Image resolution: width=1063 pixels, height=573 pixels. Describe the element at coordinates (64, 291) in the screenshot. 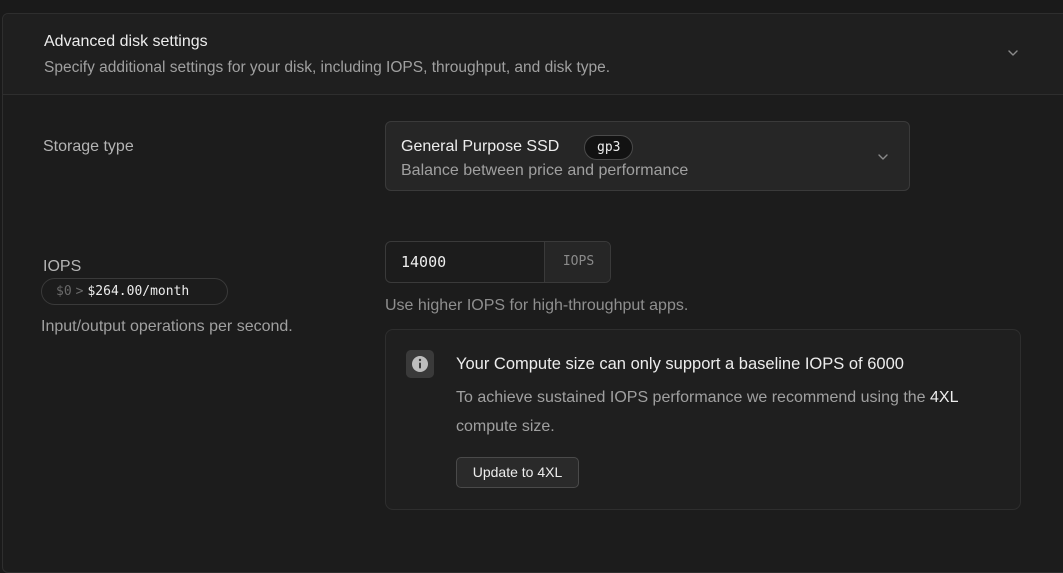

I see `price-old: $0` at that location.